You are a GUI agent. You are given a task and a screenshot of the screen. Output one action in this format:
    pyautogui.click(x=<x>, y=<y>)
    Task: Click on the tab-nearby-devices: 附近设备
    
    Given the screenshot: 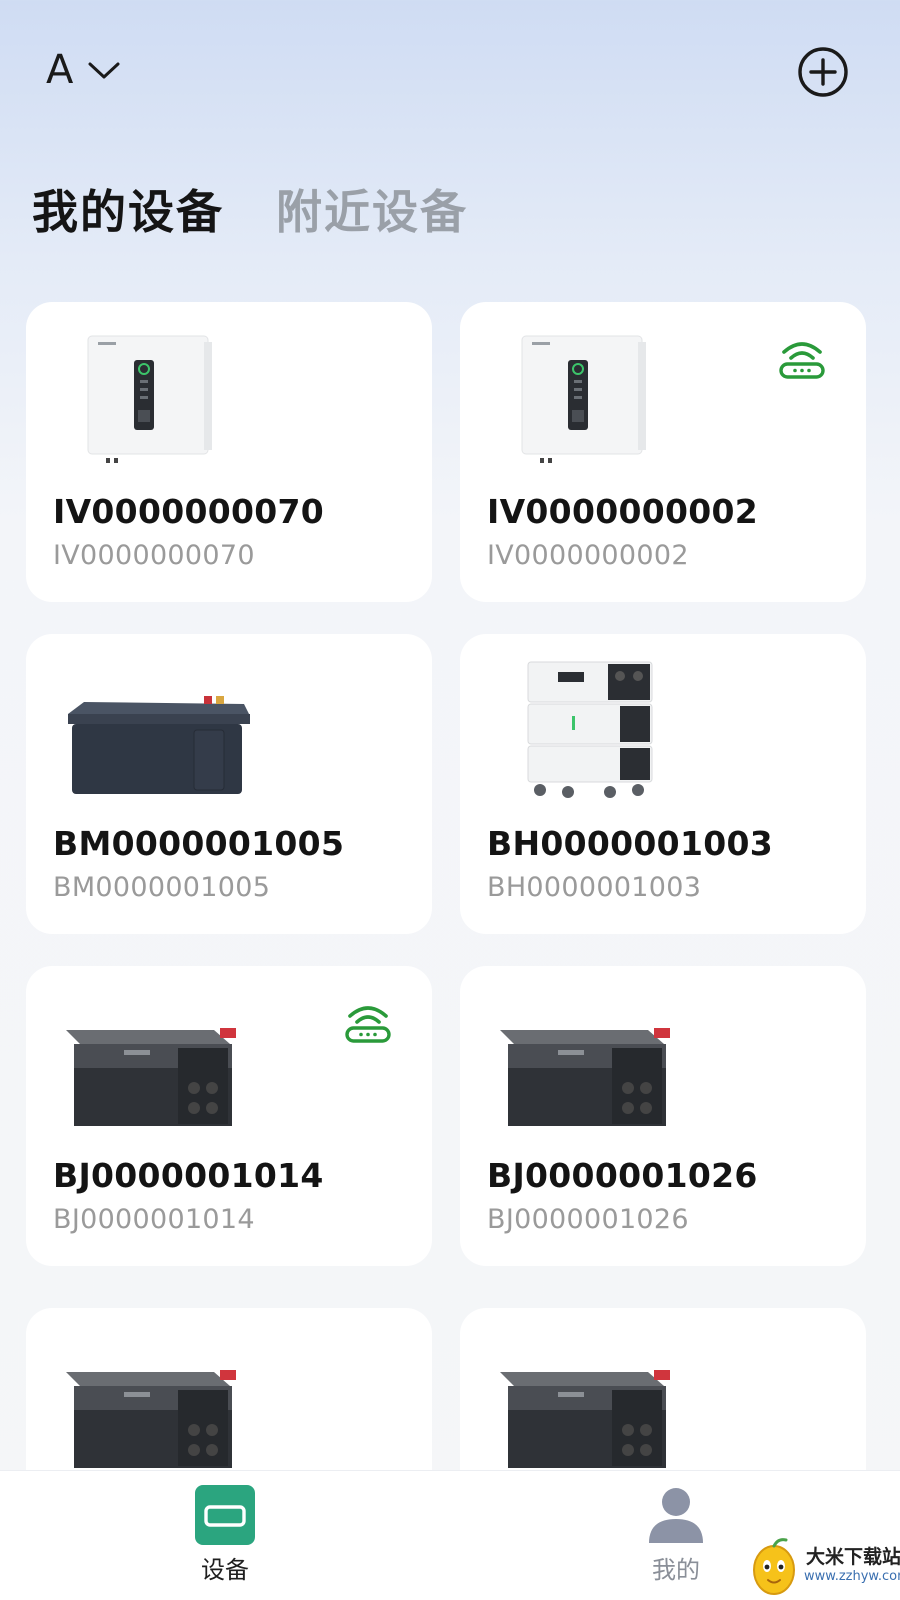 What is the action you would take?
    pyautogui.click(x=372, y=212)
    